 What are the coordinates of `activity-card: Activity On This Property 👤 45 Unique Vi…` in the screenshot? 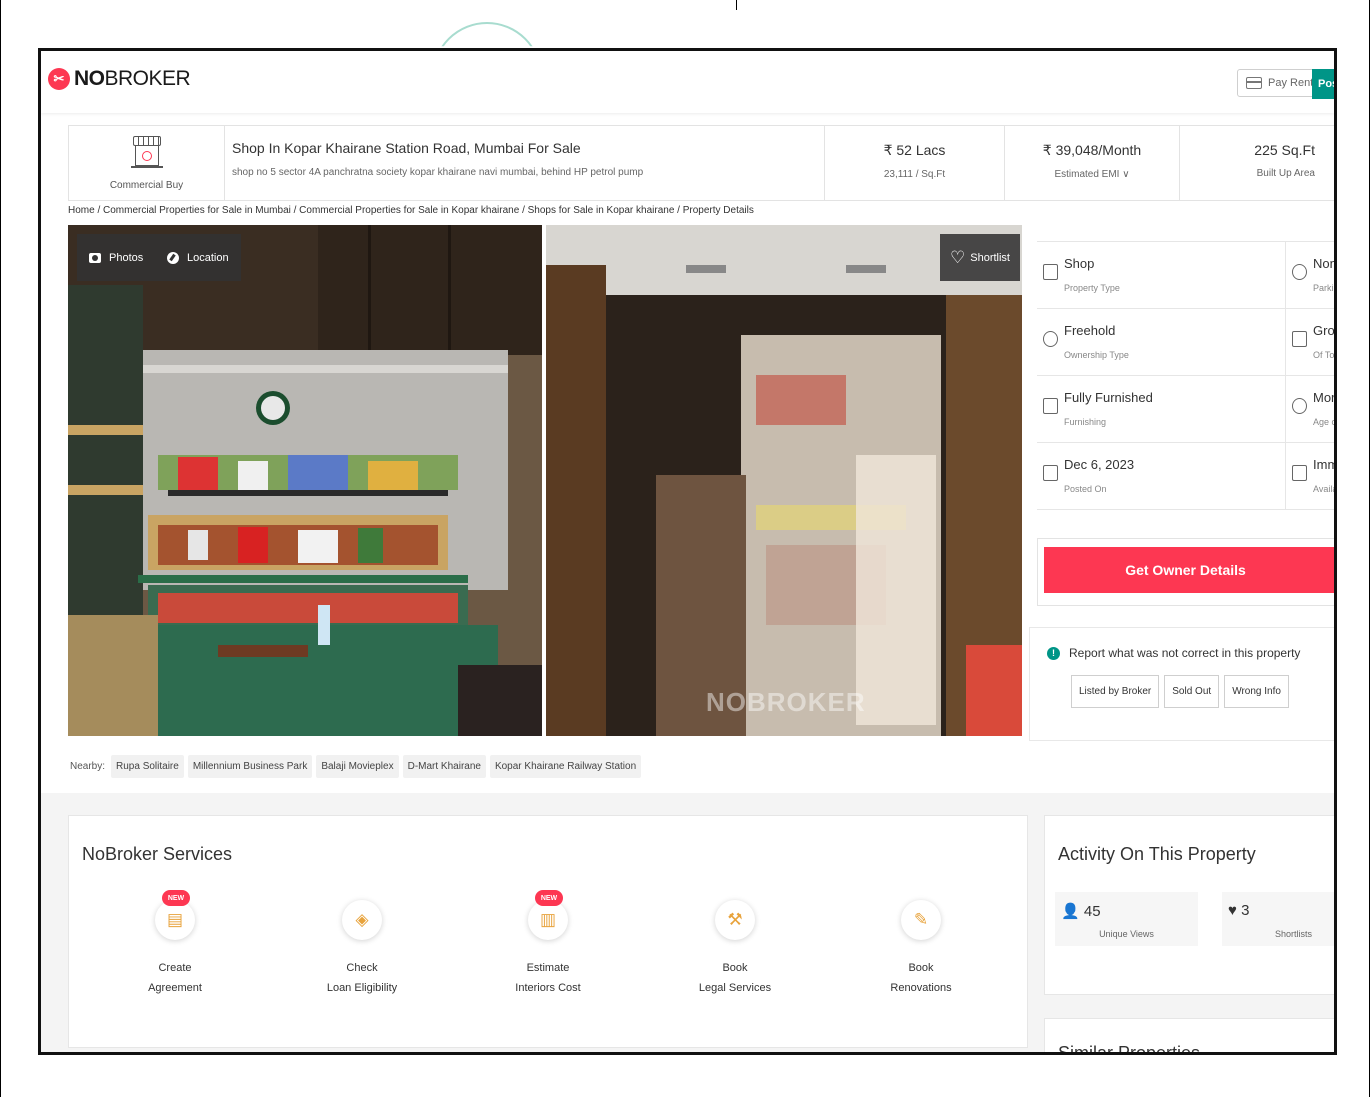 It's located at (1189, 905).